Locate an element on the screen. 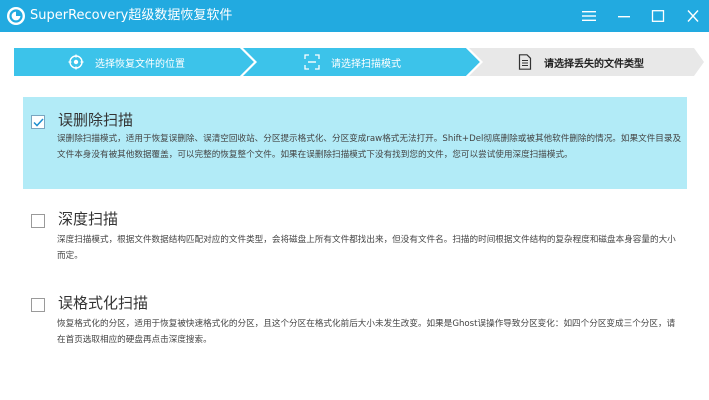 This screenshot has width=709, height=400. mode-title: 误删除扫描 is located at coordinates (96, 120).